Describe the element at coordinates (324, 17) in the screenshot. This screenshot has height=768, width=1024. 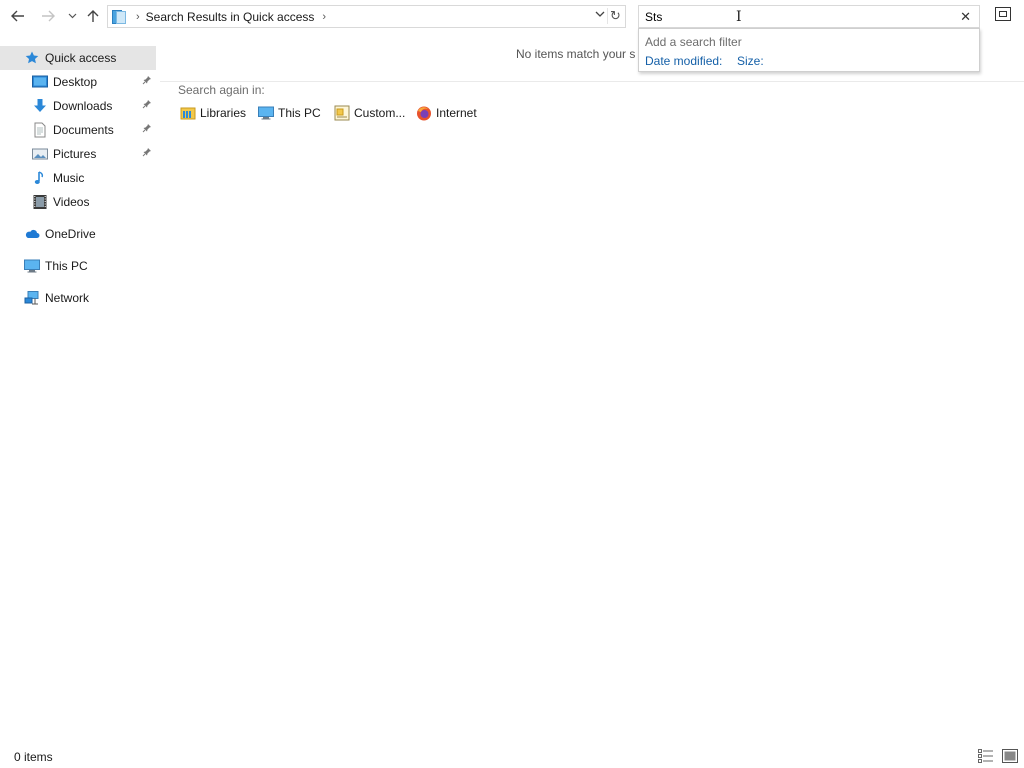
I see `breadcrumb-chevron-icon: ›` at that location.